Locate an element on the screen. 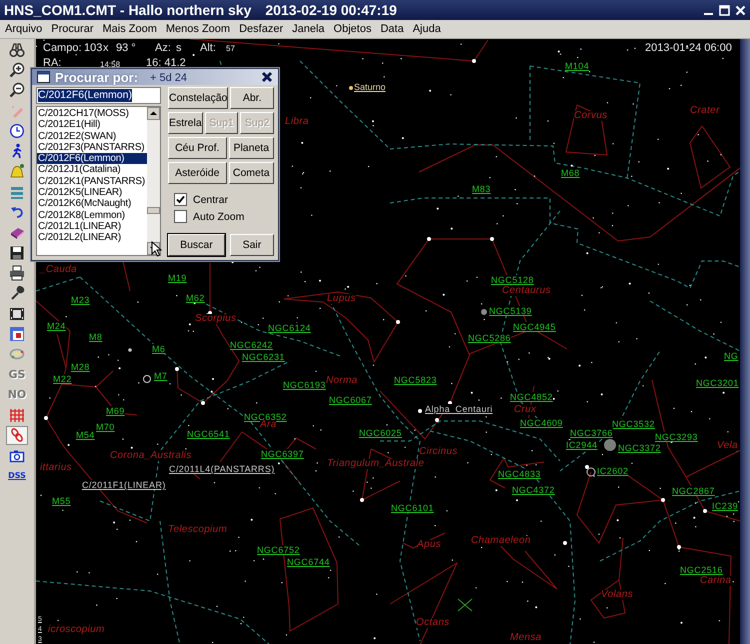 This screenshot has height=644, width=750. object-label: NGC6397 is located at coordinates (282, 454).